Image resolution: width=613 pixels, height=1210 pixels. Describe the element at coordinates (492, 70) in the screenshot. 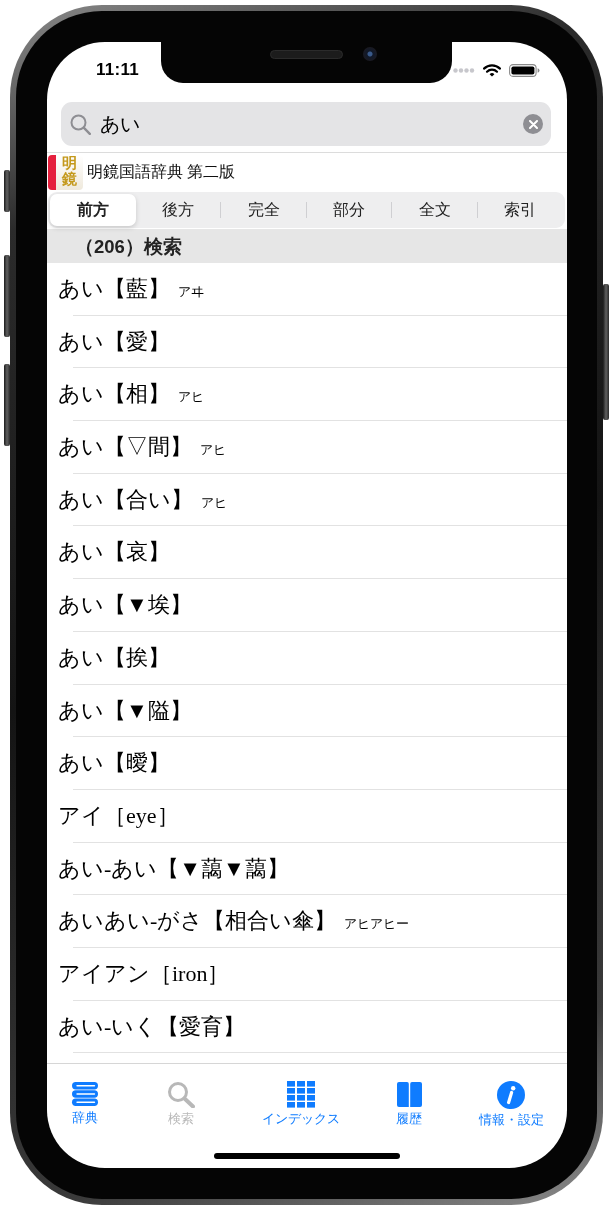

I see `wifi-icon` at that location.